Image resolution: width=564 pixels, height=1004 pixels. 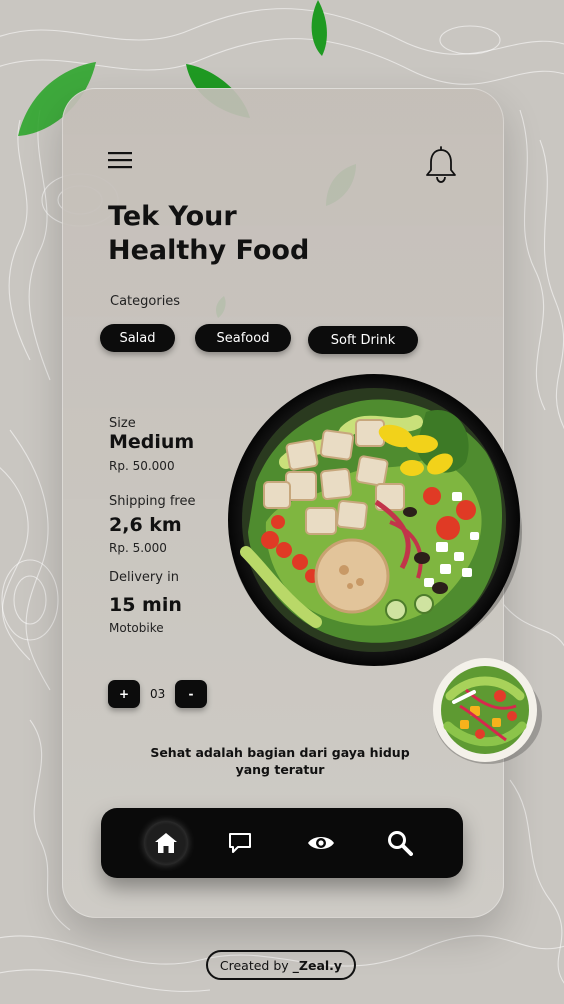 I want to click on home-icon, so click(x=166, y=843).